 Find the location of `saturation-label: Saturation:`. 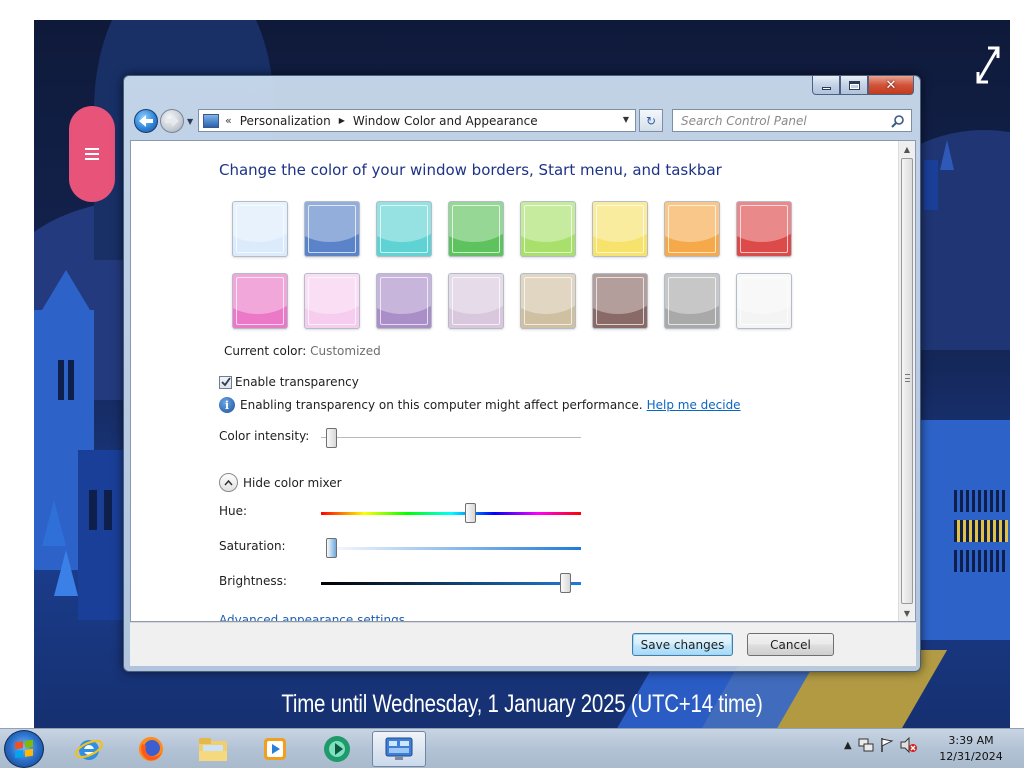

saturation-label: Saturation: is located at coordinates (252, 546).